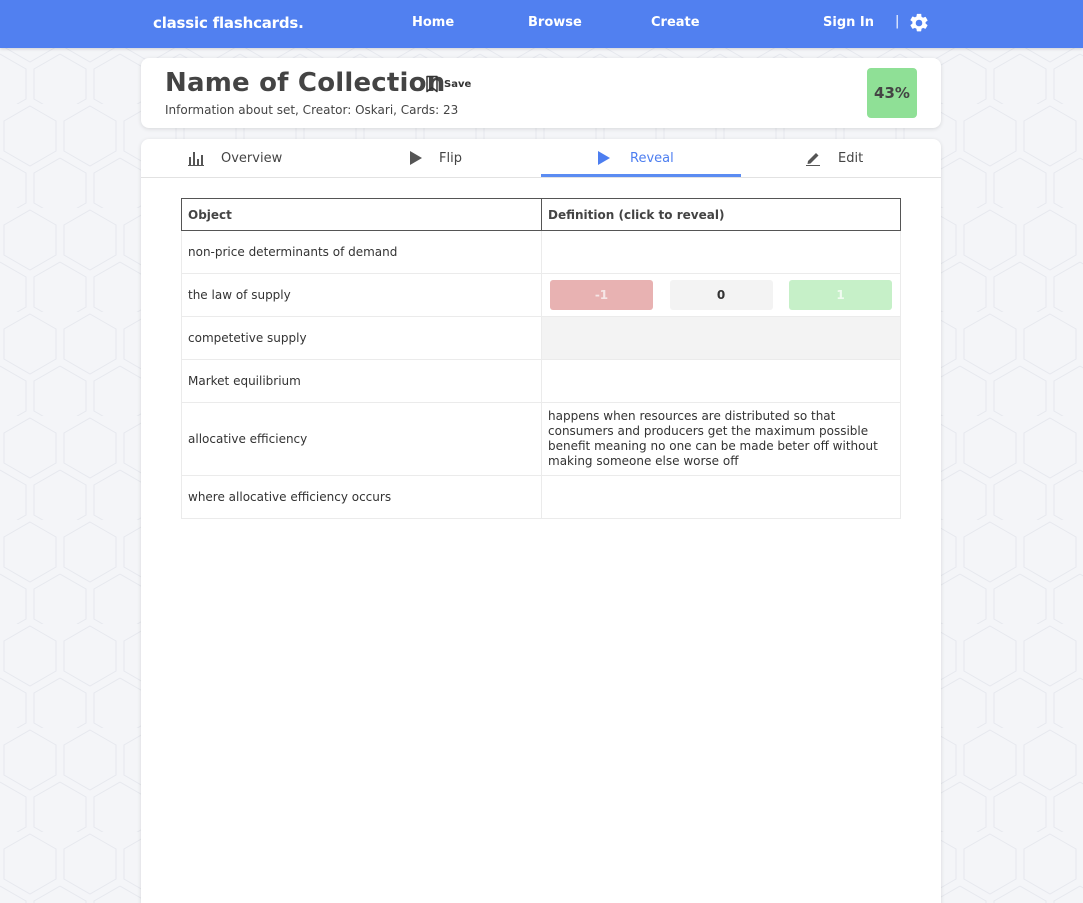  What do you see at coordinates (555, 22) in the screenshot?
I see `nav-browse-link: Browse` at bounding box center [555, 22].